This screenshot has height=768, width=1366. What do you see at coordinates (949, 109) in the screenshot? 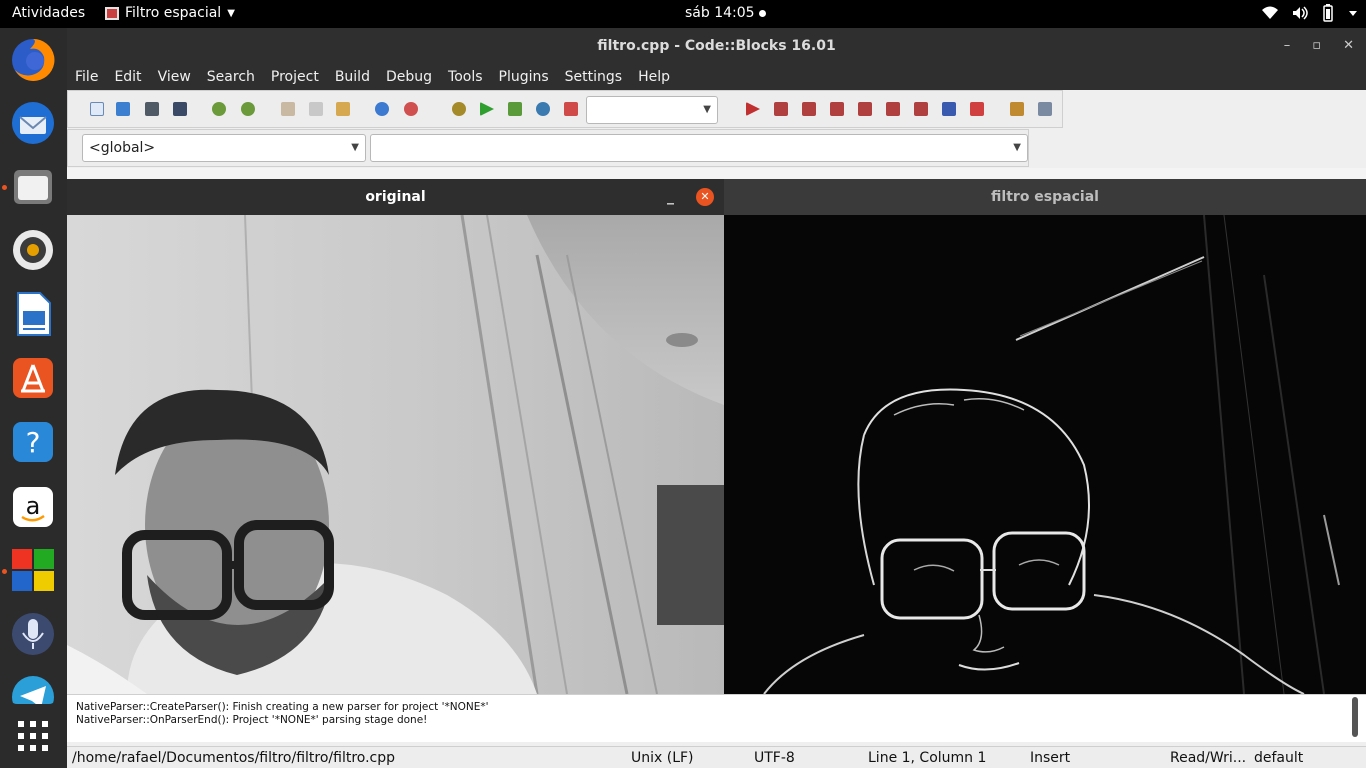
I see `pause-icon` at bounding box center [949, 109].